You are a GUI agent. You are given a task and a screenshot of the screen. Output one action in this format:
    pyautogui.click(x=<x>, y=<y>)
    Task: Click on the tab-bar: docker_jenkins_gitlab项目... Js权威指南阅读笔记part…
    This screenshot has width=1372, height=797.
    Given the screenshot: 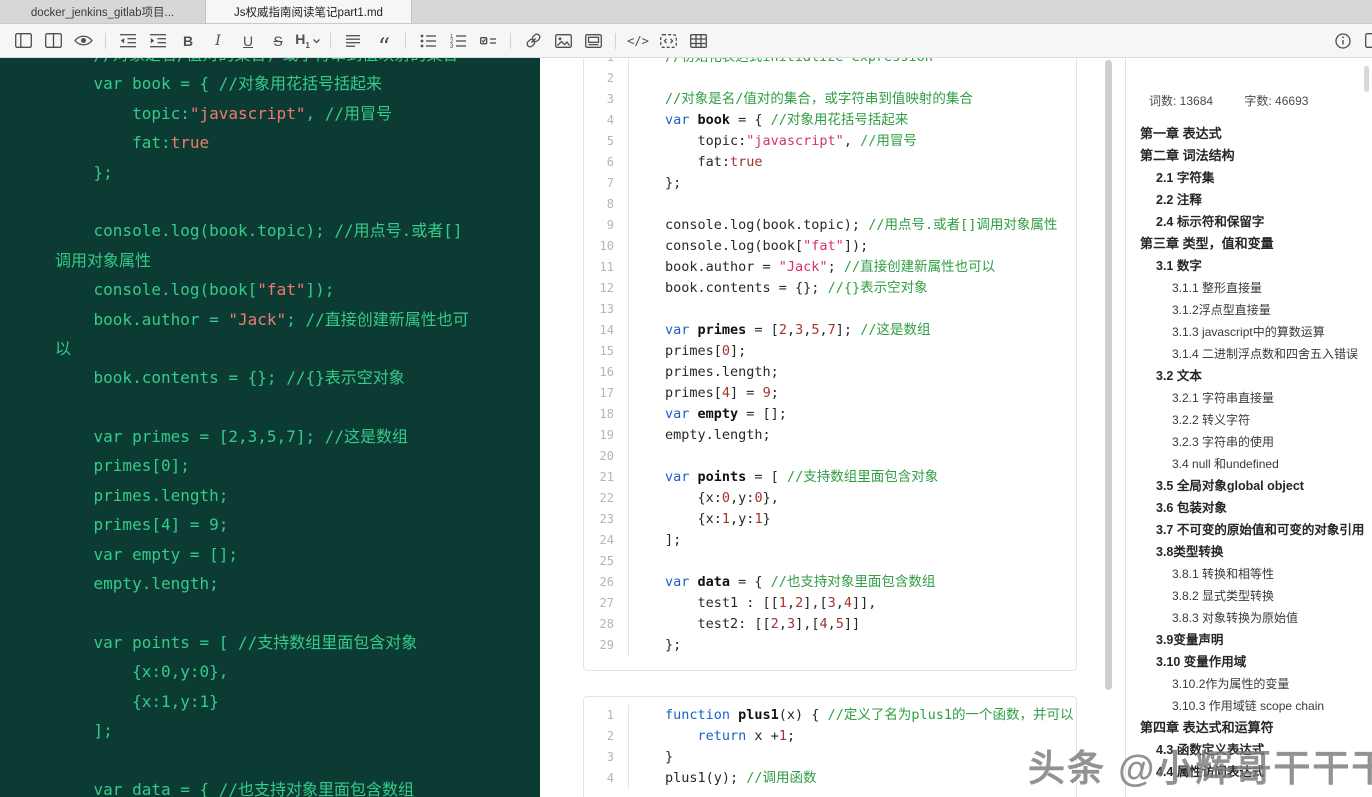 What is the action you would take?
    pyautogui.click(x=686, y=12)
    